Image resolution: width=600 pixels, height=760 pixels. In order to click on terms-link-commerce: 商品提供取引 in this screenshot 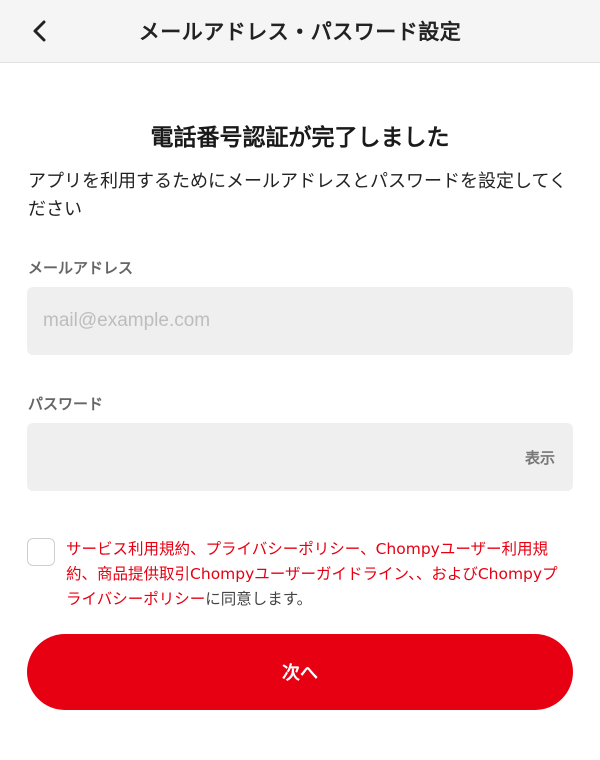, I will do `click(143, 574)`.